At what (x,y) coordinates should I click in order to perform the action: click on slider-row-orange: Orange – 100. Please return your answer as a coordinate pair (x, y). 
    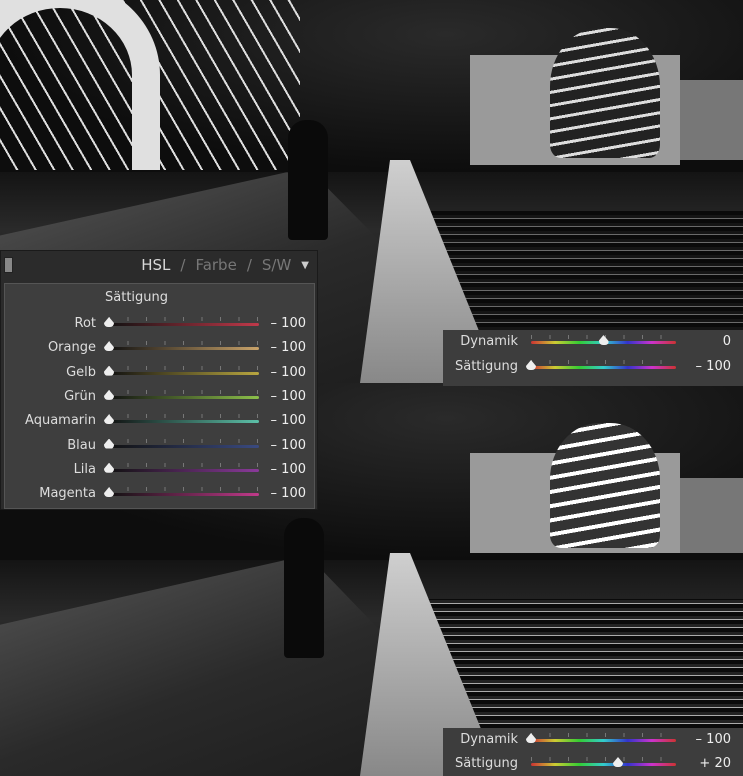
    Looking at the image, I should click on (160, 348).